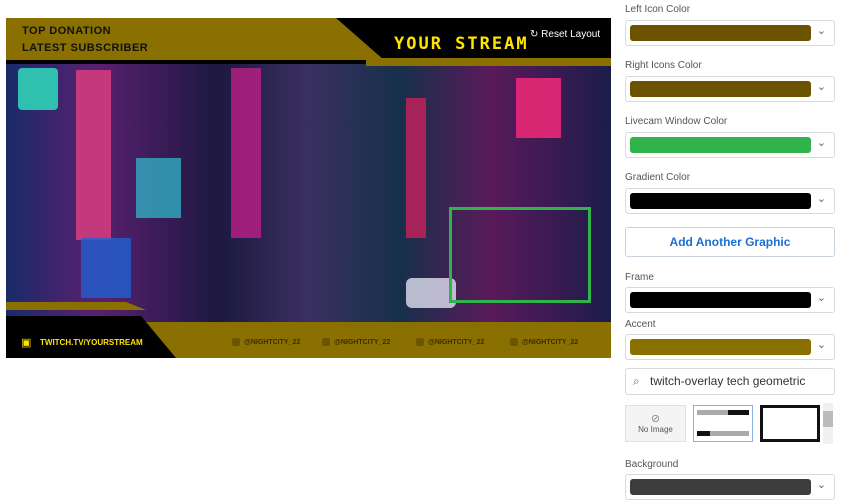  What do you see at coordinates (730, 487) in the screenshot?
I see `background-select: ⌄` at bounding box center [730, 487].